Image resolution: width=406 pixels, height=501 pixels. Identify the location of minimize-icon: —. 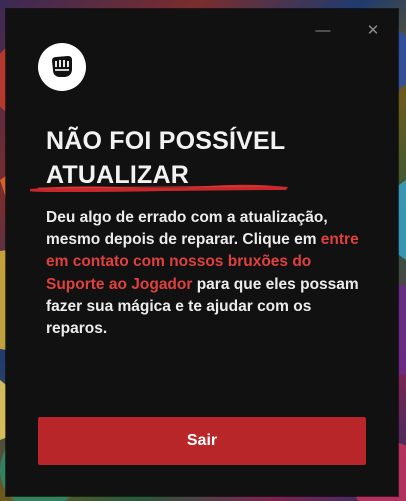
(323, 30).